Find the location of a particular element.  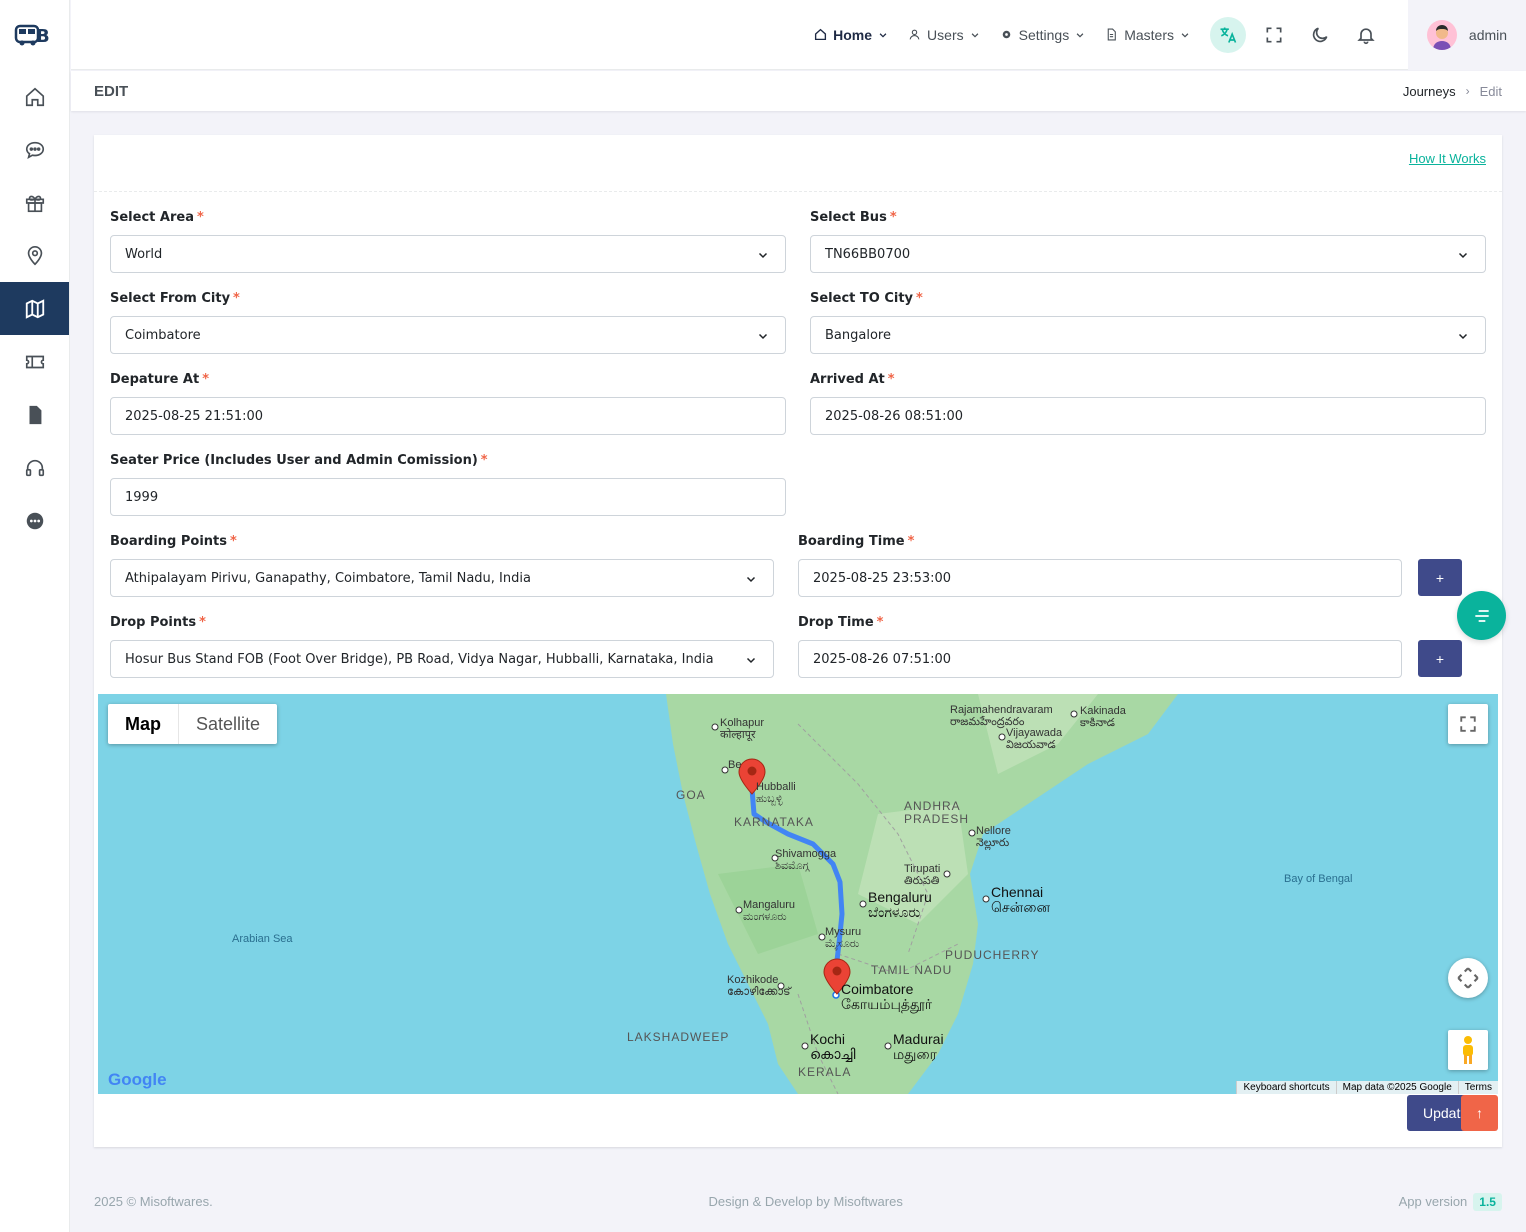

user-menu: admin is located at coordinates (1467, 35).